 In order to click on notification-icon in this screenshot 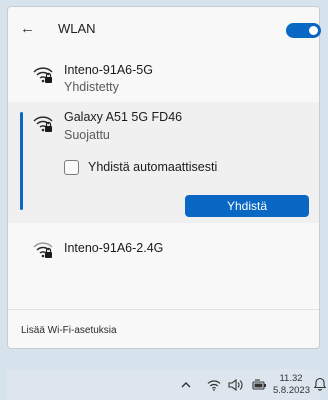, I will do `click(320, 384)`.